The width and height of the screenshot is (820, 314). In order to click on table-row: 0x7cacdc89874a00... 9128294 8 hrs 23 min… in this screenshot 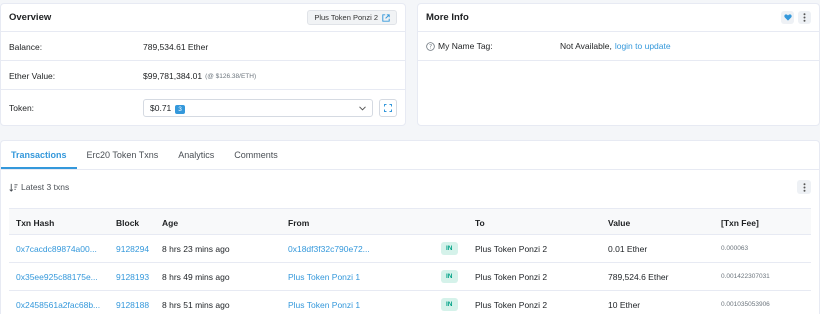, I will do `click(410, 249)`.